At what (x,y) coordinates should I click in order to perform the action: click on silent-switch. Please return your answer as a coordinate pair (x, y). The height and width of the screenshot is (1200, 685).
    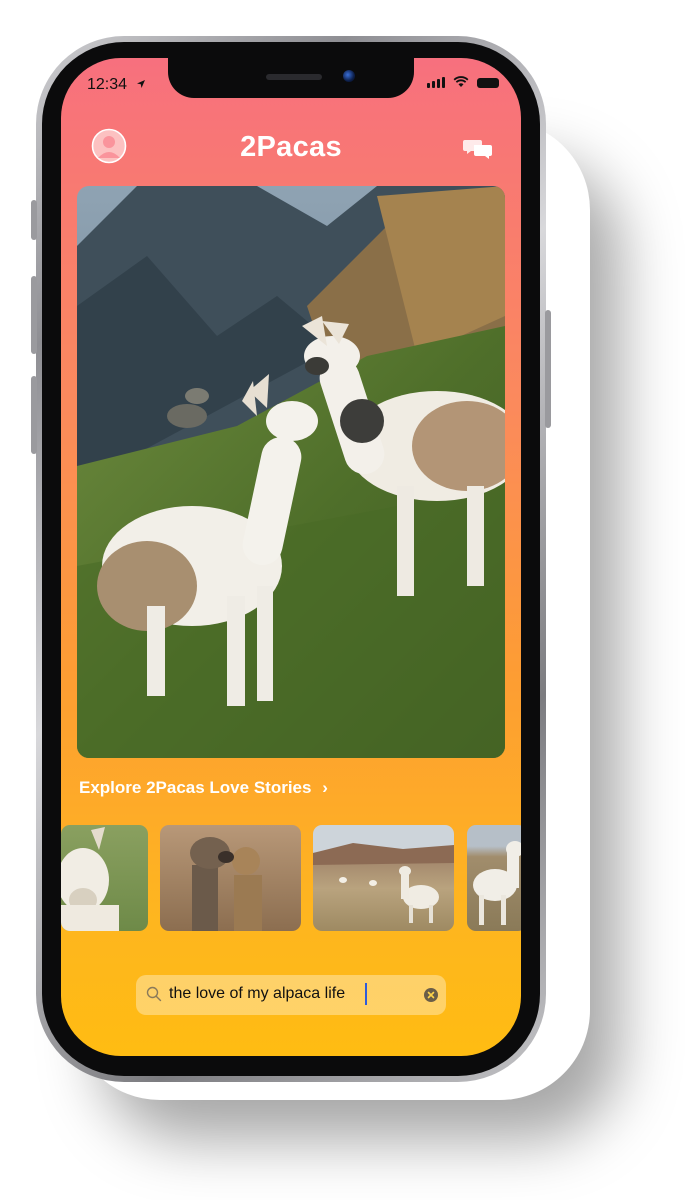
    Looking at the image, I should click on (34, 220).